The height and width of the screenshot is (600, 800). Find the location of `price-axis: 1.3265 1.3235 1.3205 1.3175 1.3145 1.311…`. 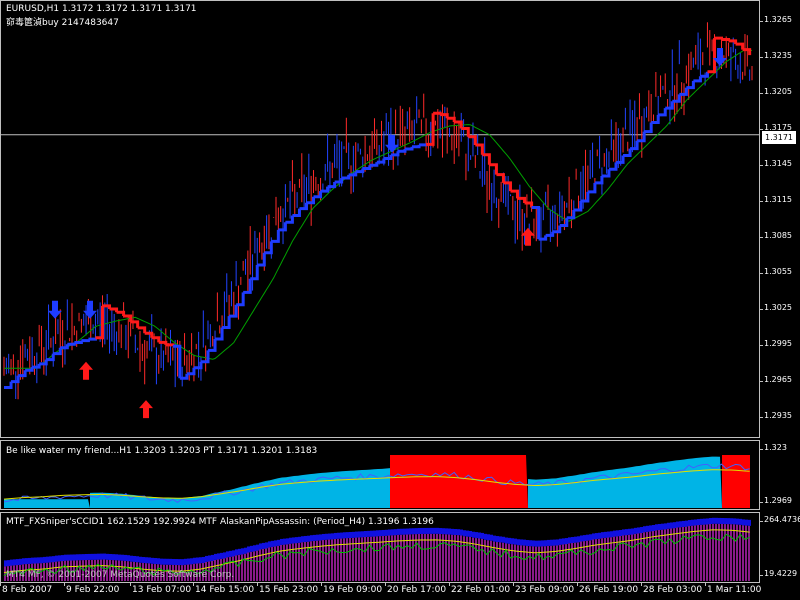

price-axis: 1.3265 1.3235 1.3205 1.3175 1.3145 1.311… is located at coordinates (780, 219).